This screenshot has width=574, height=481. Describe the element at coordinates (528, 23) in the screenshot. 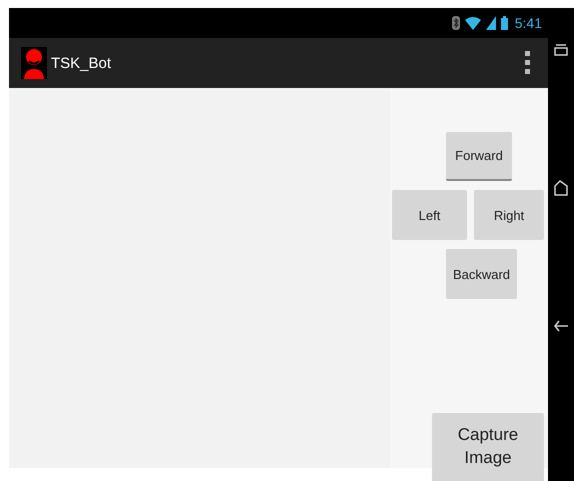

I see `clock-time: 5:41` at that location.